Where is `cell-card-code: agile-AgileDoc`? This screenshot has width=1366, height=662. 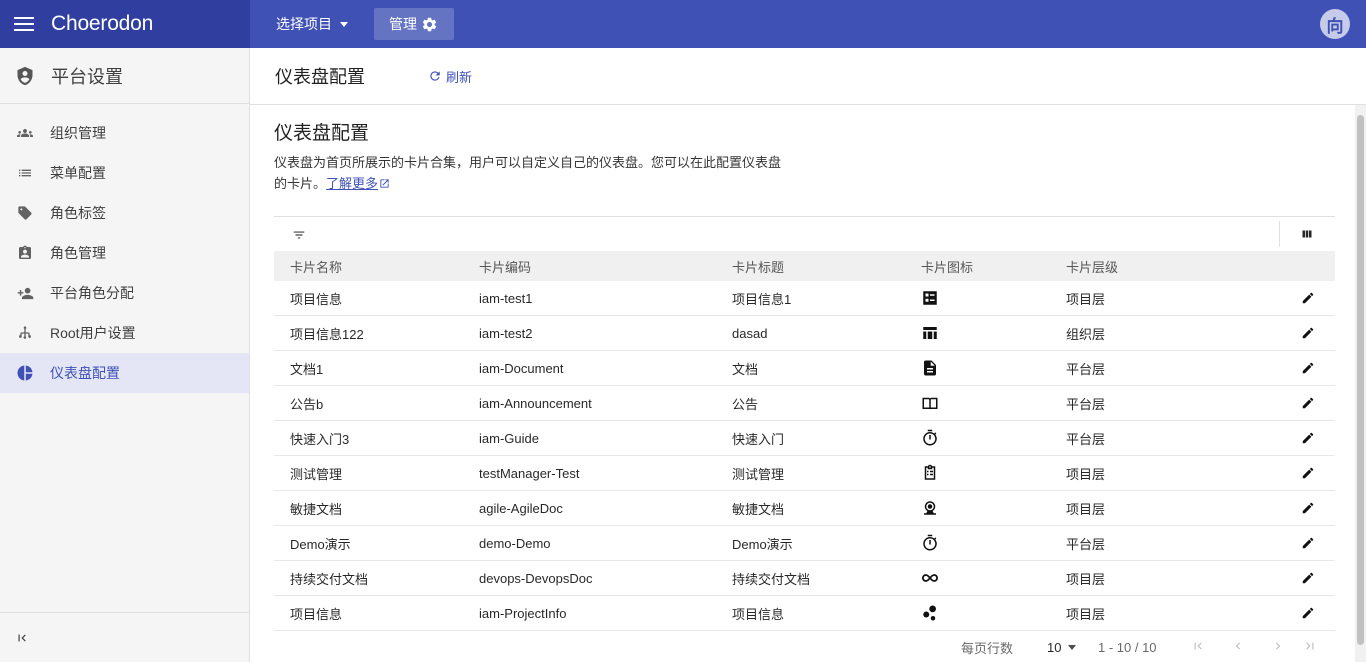 cell-card-code: agile-AgileDoc is located at coordinates (521, 508).